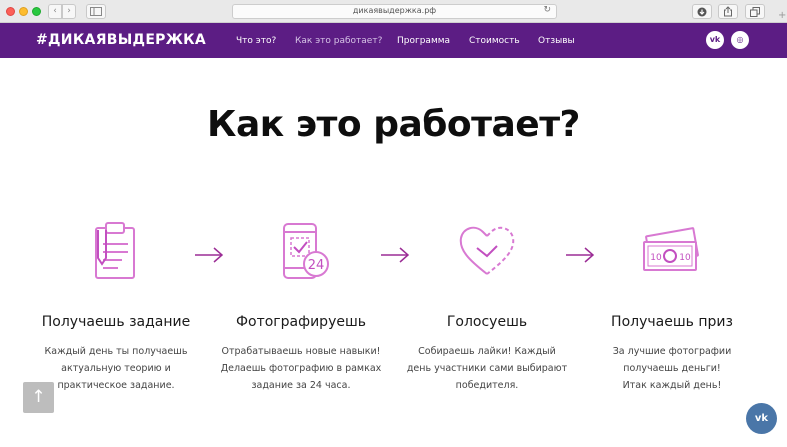 The image size is (787, 447). What do you see at coordinates (316, 265) in the screenshot?
I see `phone-icon-badge: 24` at bounding box center [316, 265].